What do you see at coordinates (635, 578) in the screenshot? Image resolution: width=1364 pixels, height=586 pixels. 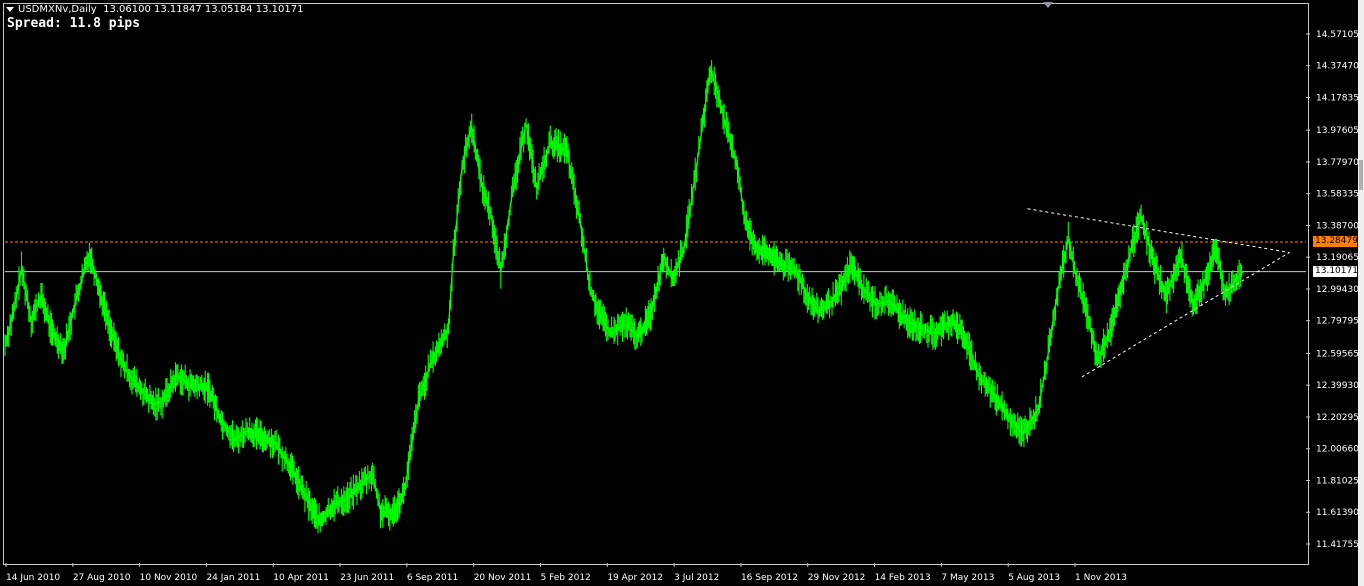 I see `x-tick-label: 19 Apr 2012` at bounding box center [635, 578].